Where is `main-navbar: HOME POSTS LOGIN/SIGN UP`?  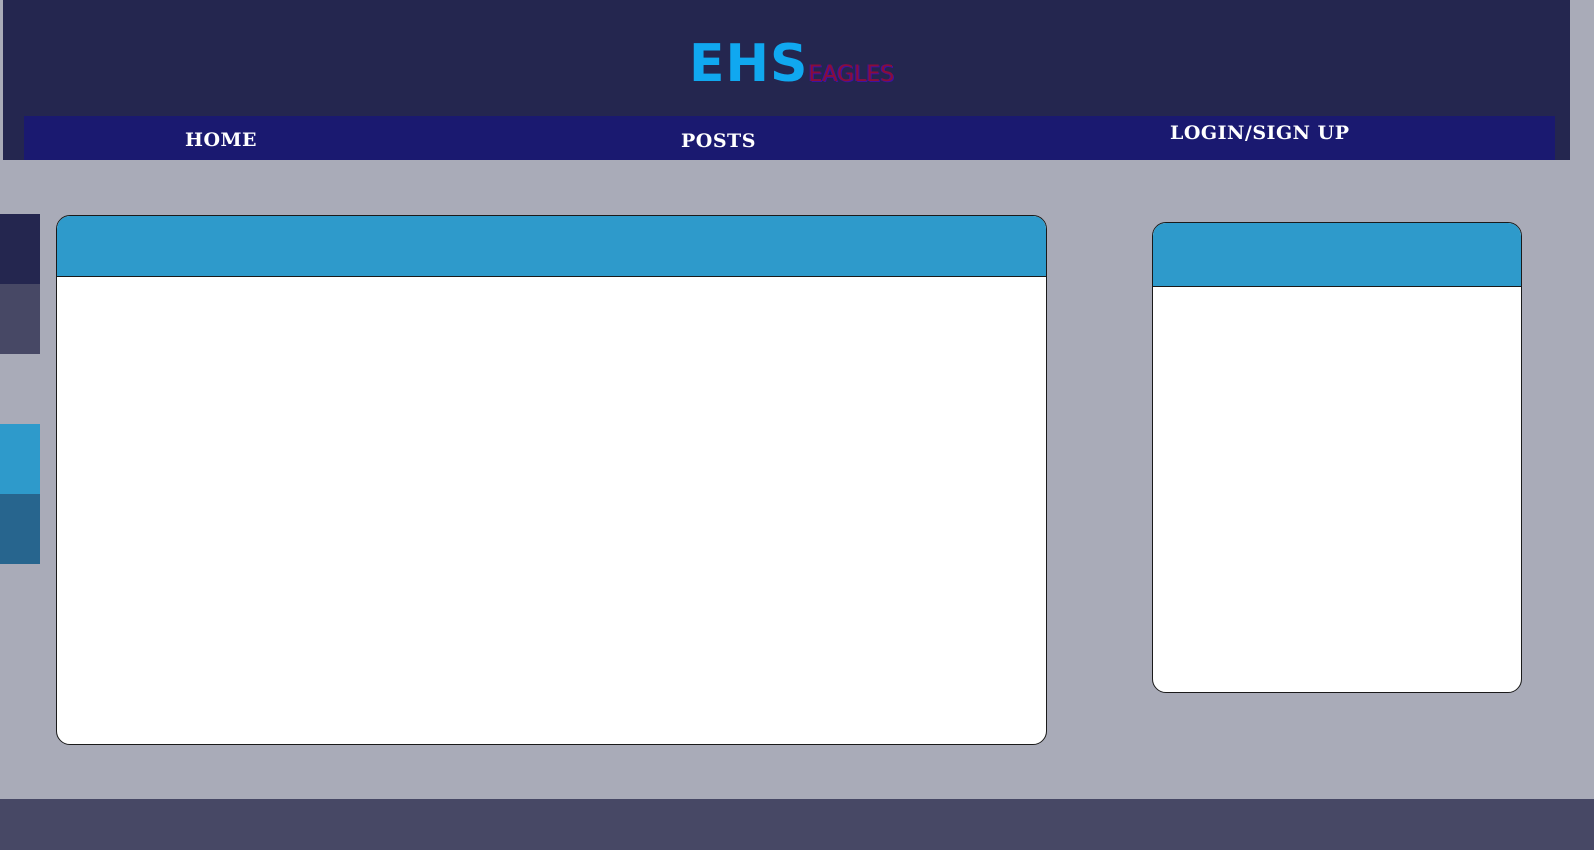 main-navbar: HOME POSTS LOGIN/SIGN UP is located at coordinates (789, 138).